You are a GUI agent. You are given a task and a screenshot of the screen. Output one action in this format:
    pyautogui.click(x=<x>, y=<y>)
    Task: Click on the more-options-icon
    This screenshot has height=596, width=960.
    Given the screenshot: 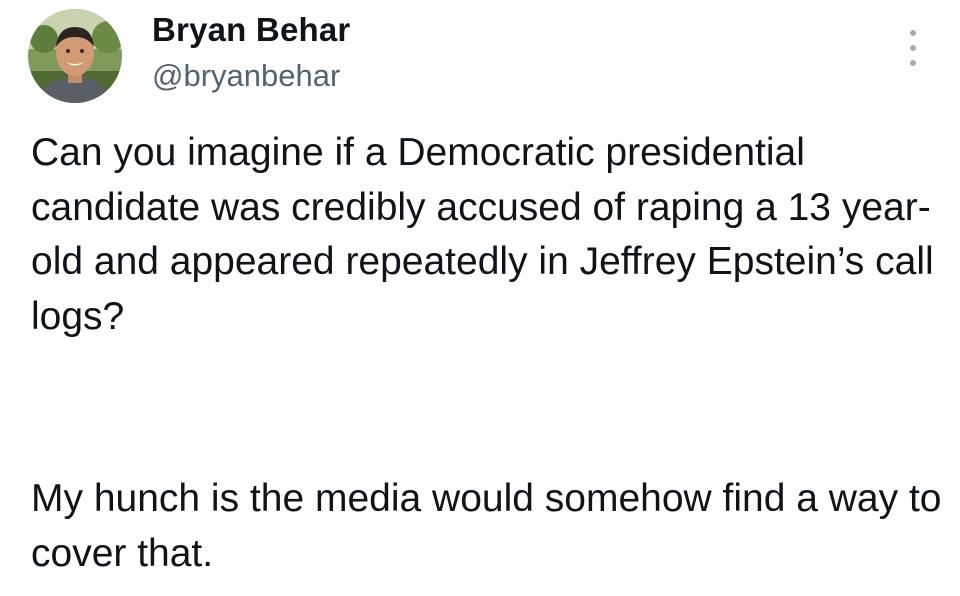 What is the action you would take?
    pyautogui.click(x=913, y=48)
    